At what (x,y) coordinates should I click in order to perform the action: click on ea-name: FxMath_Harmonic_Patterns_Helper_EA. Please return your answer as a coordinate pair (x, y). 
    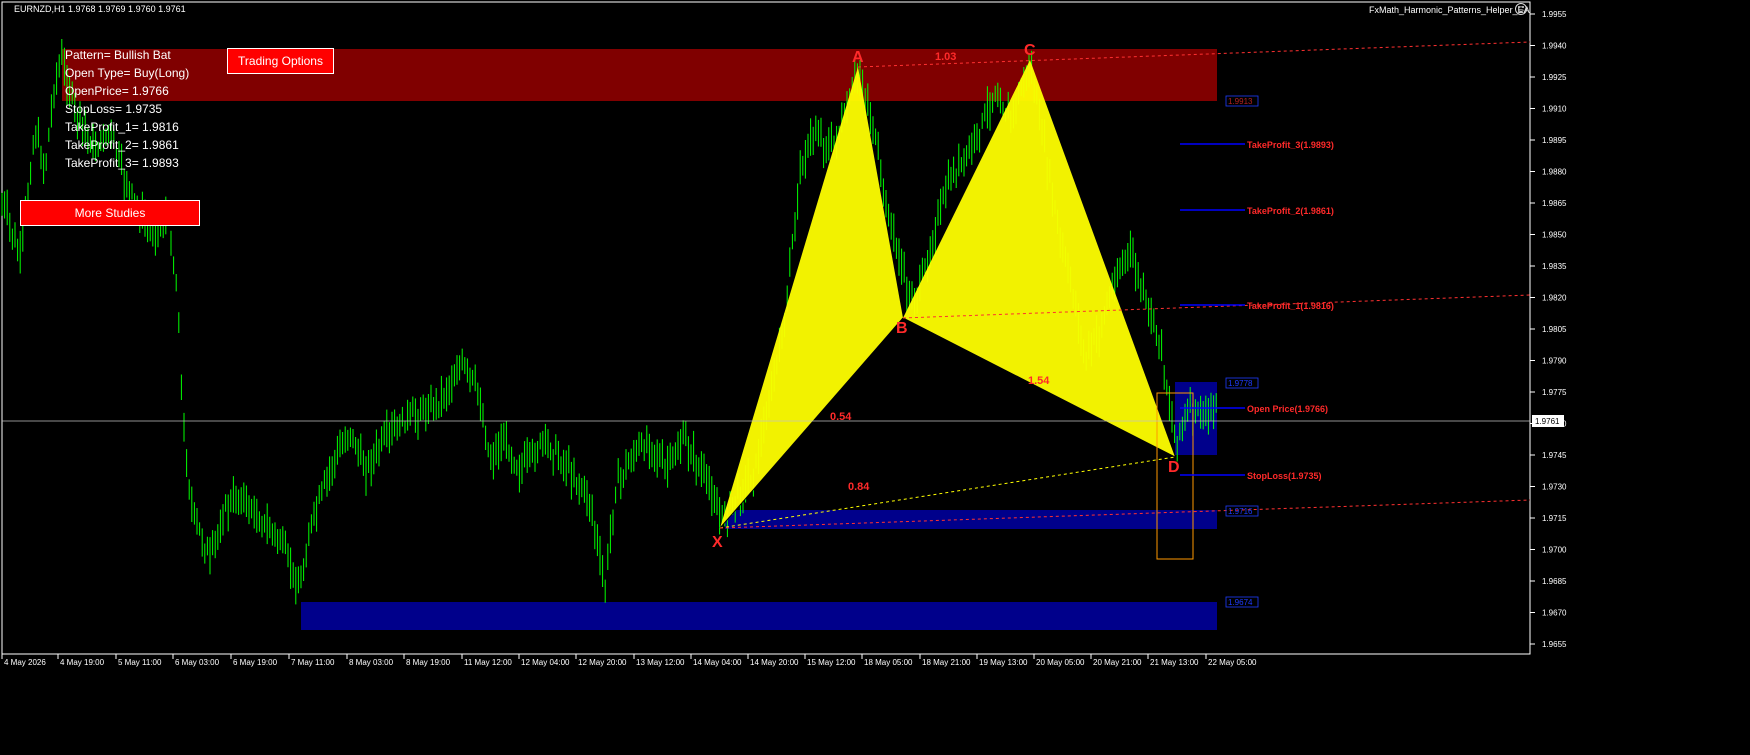
    Looking at the image, I should click on (1449, 10).